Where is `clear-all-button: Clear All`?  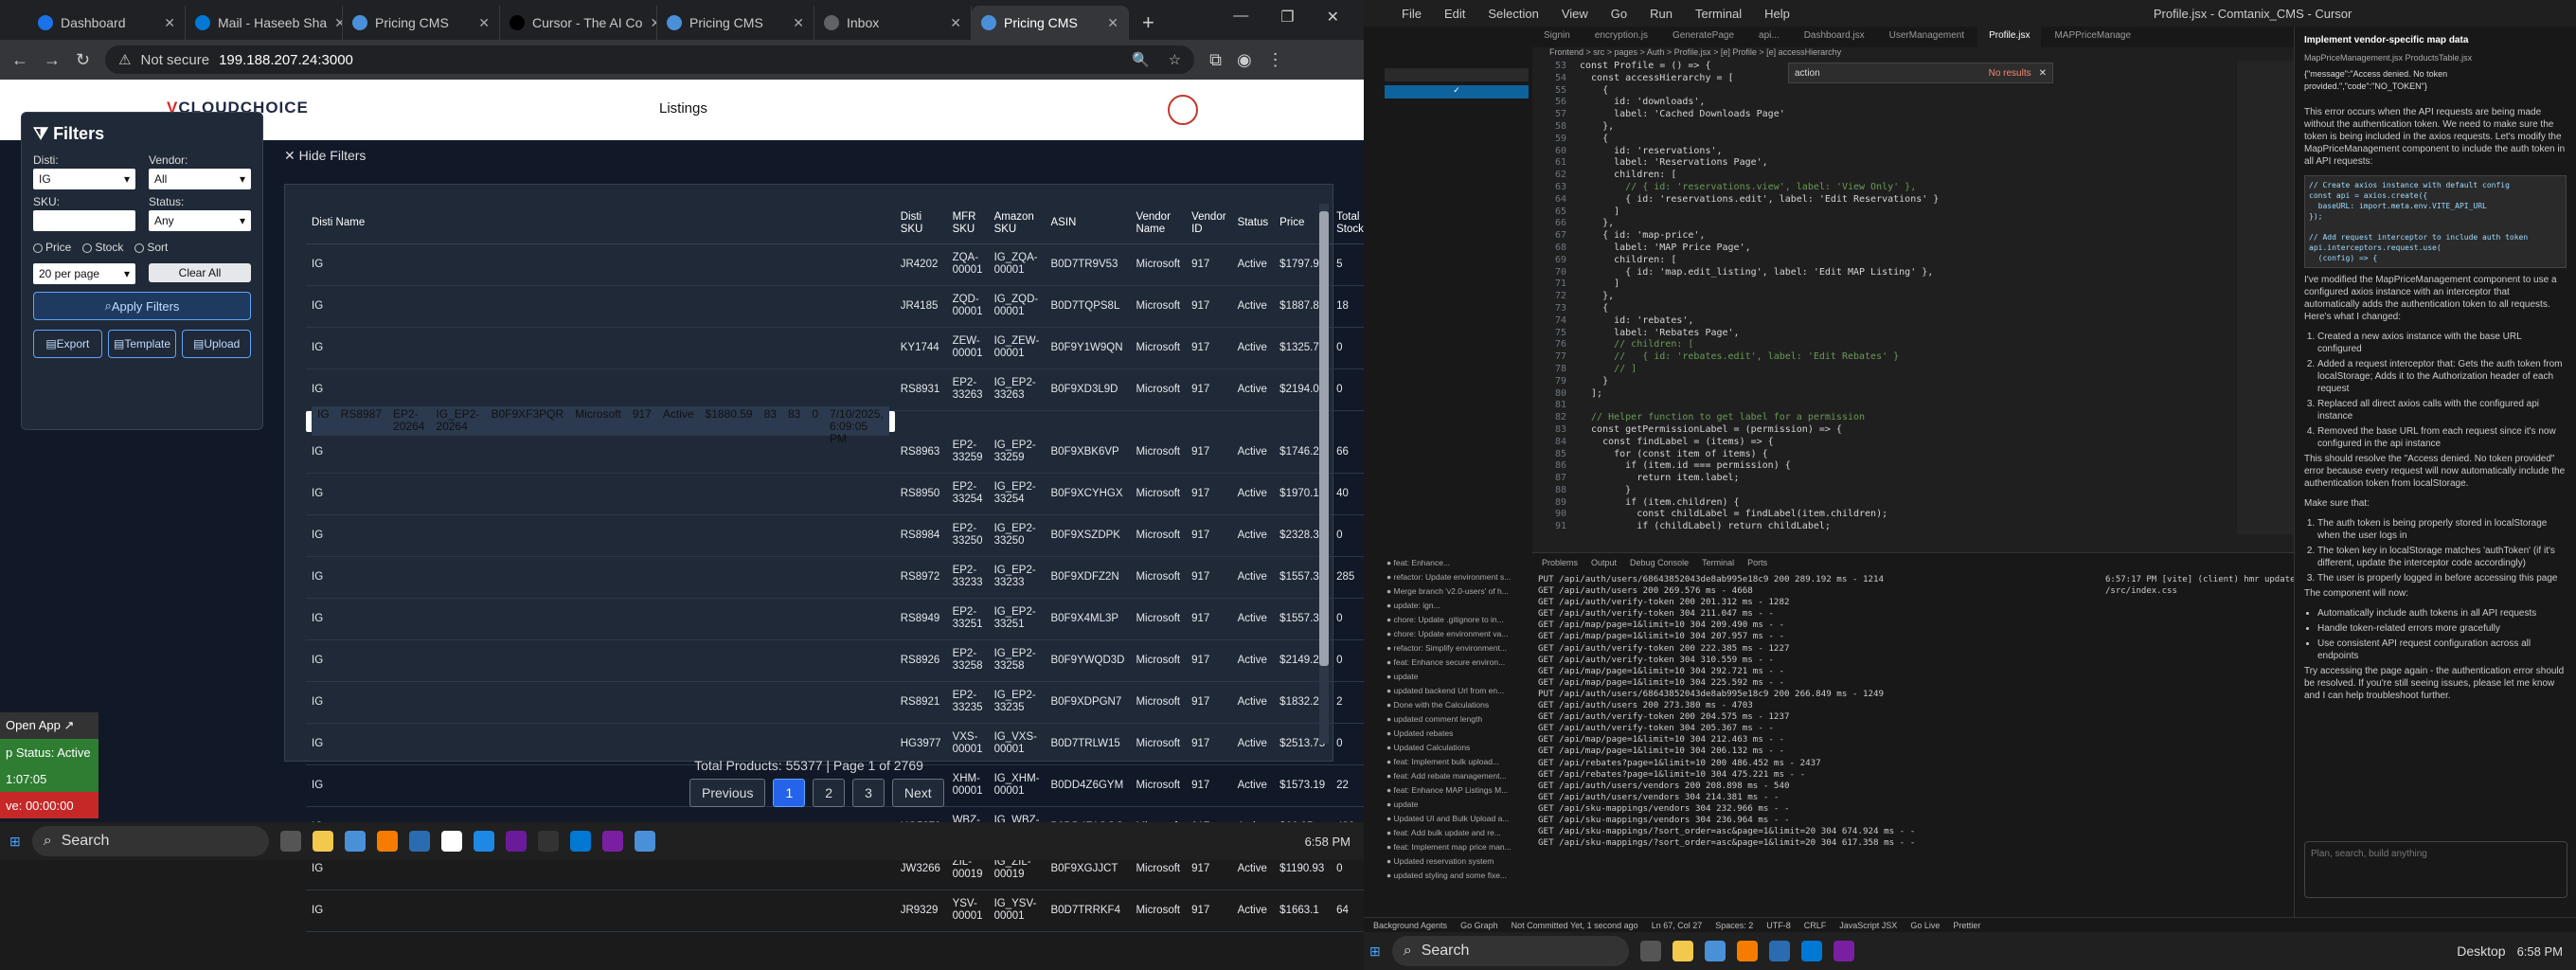 clear-all-button: Clear All is located at coordinates (200, 272).